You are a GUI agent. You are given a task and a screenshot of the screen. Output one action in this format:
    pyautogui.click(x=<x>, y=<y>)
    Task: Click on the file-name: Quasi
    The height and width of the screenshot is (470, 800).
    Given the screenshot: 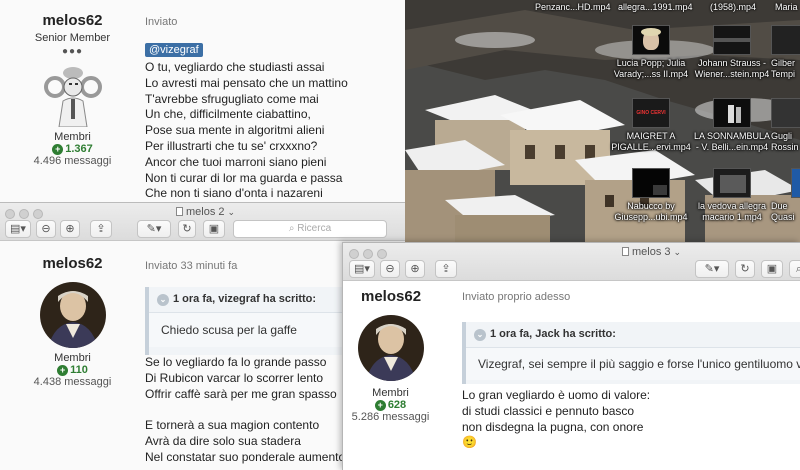 What is the action you would take?
    pyautogui.click(x=783, y=217)
    